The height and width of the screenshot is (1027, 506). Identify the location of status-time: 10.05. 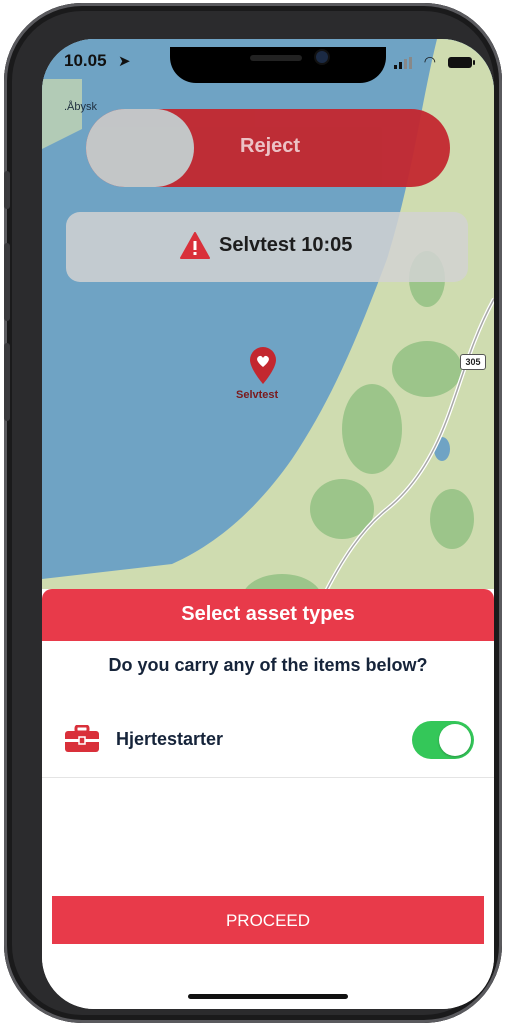
(85, 60).